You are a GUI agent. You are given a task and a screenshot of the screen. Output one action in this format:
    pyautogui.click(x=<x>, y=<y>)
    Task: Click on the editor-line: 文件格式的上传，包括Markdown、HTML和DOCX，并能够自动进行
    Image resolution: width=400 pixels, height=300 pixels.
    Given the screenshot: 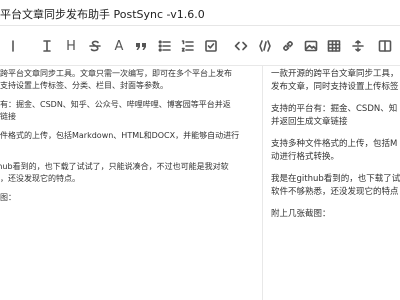 What is the action you would take?
    pyautogui.click(x=120, y=135)
    